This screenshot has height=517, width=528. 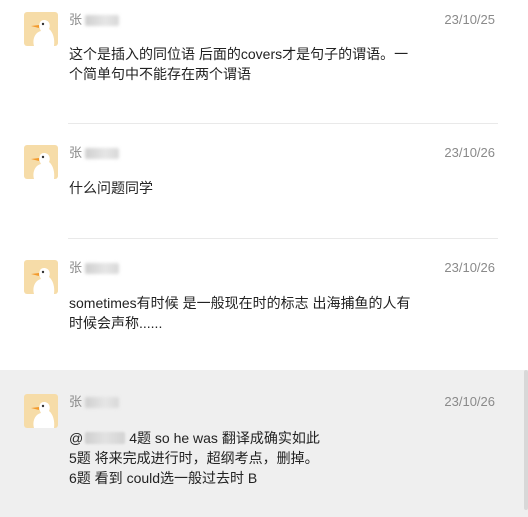 What do you see at coordinates (163, 478) in the screenshot?
I see `comment-text-line: 6题 看到 could选一般过去时 B` at bounding box center [163, 478].